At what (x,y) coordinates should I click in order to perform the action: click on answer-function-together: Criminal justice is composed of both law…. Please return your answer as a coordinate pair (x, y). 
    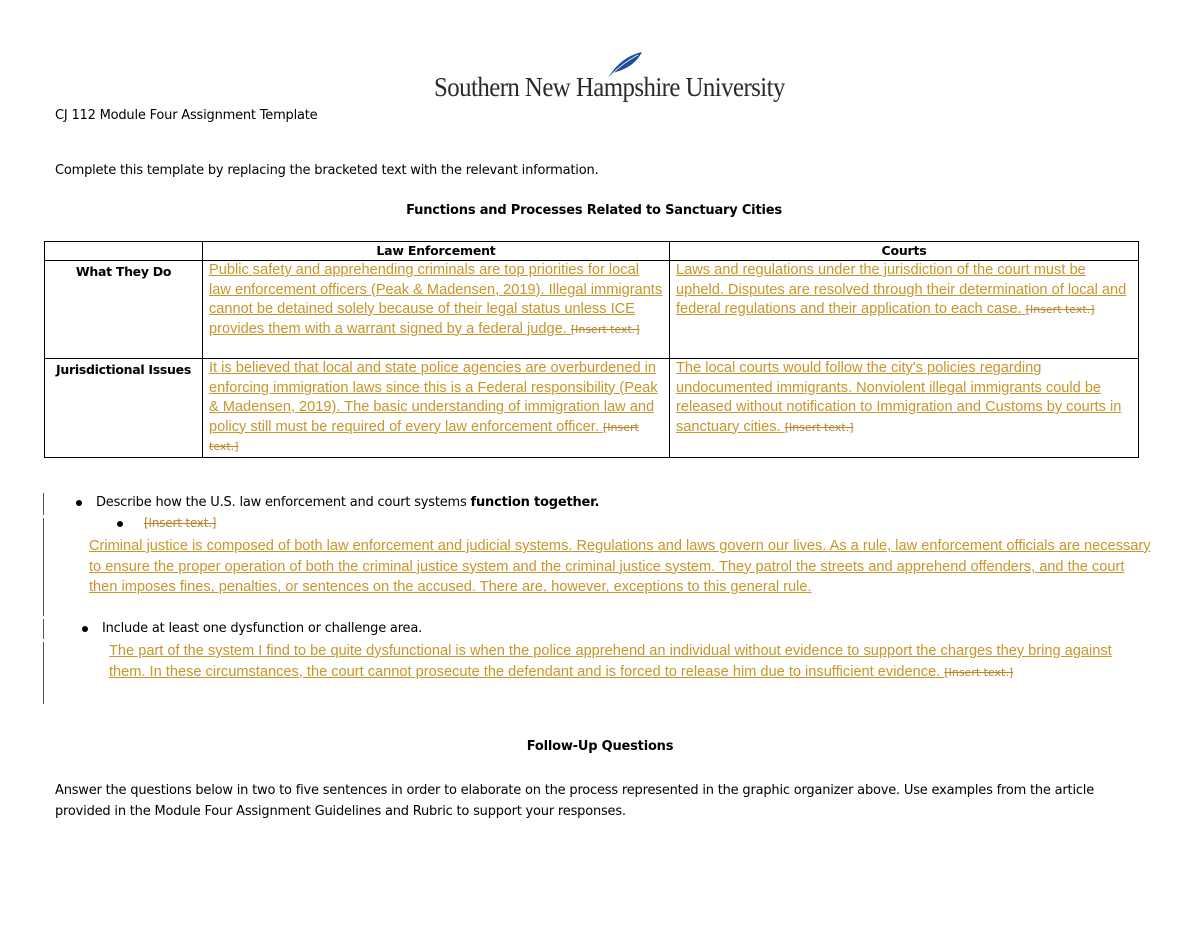
    Looking at the image, I should click on (621, 567).